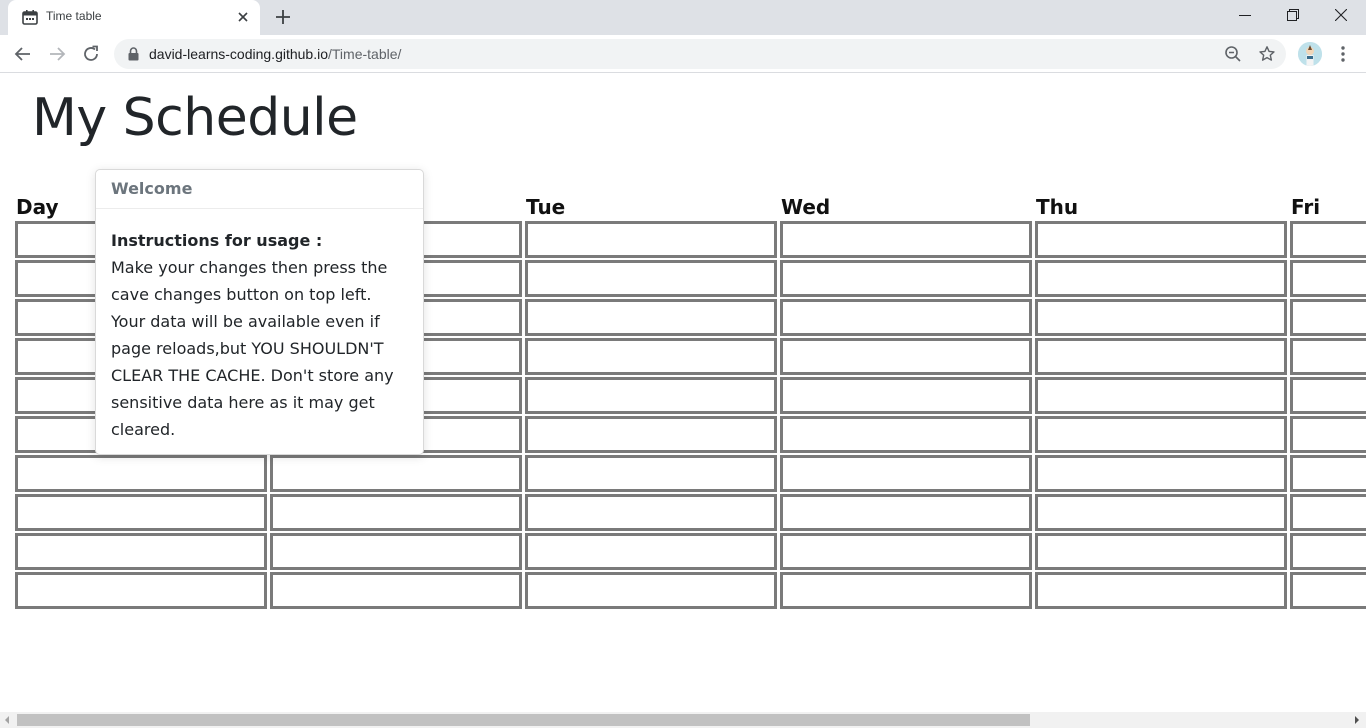 The image size is (1366, 728). I want to click on column-header-wed: Wed, so click(806, 207).